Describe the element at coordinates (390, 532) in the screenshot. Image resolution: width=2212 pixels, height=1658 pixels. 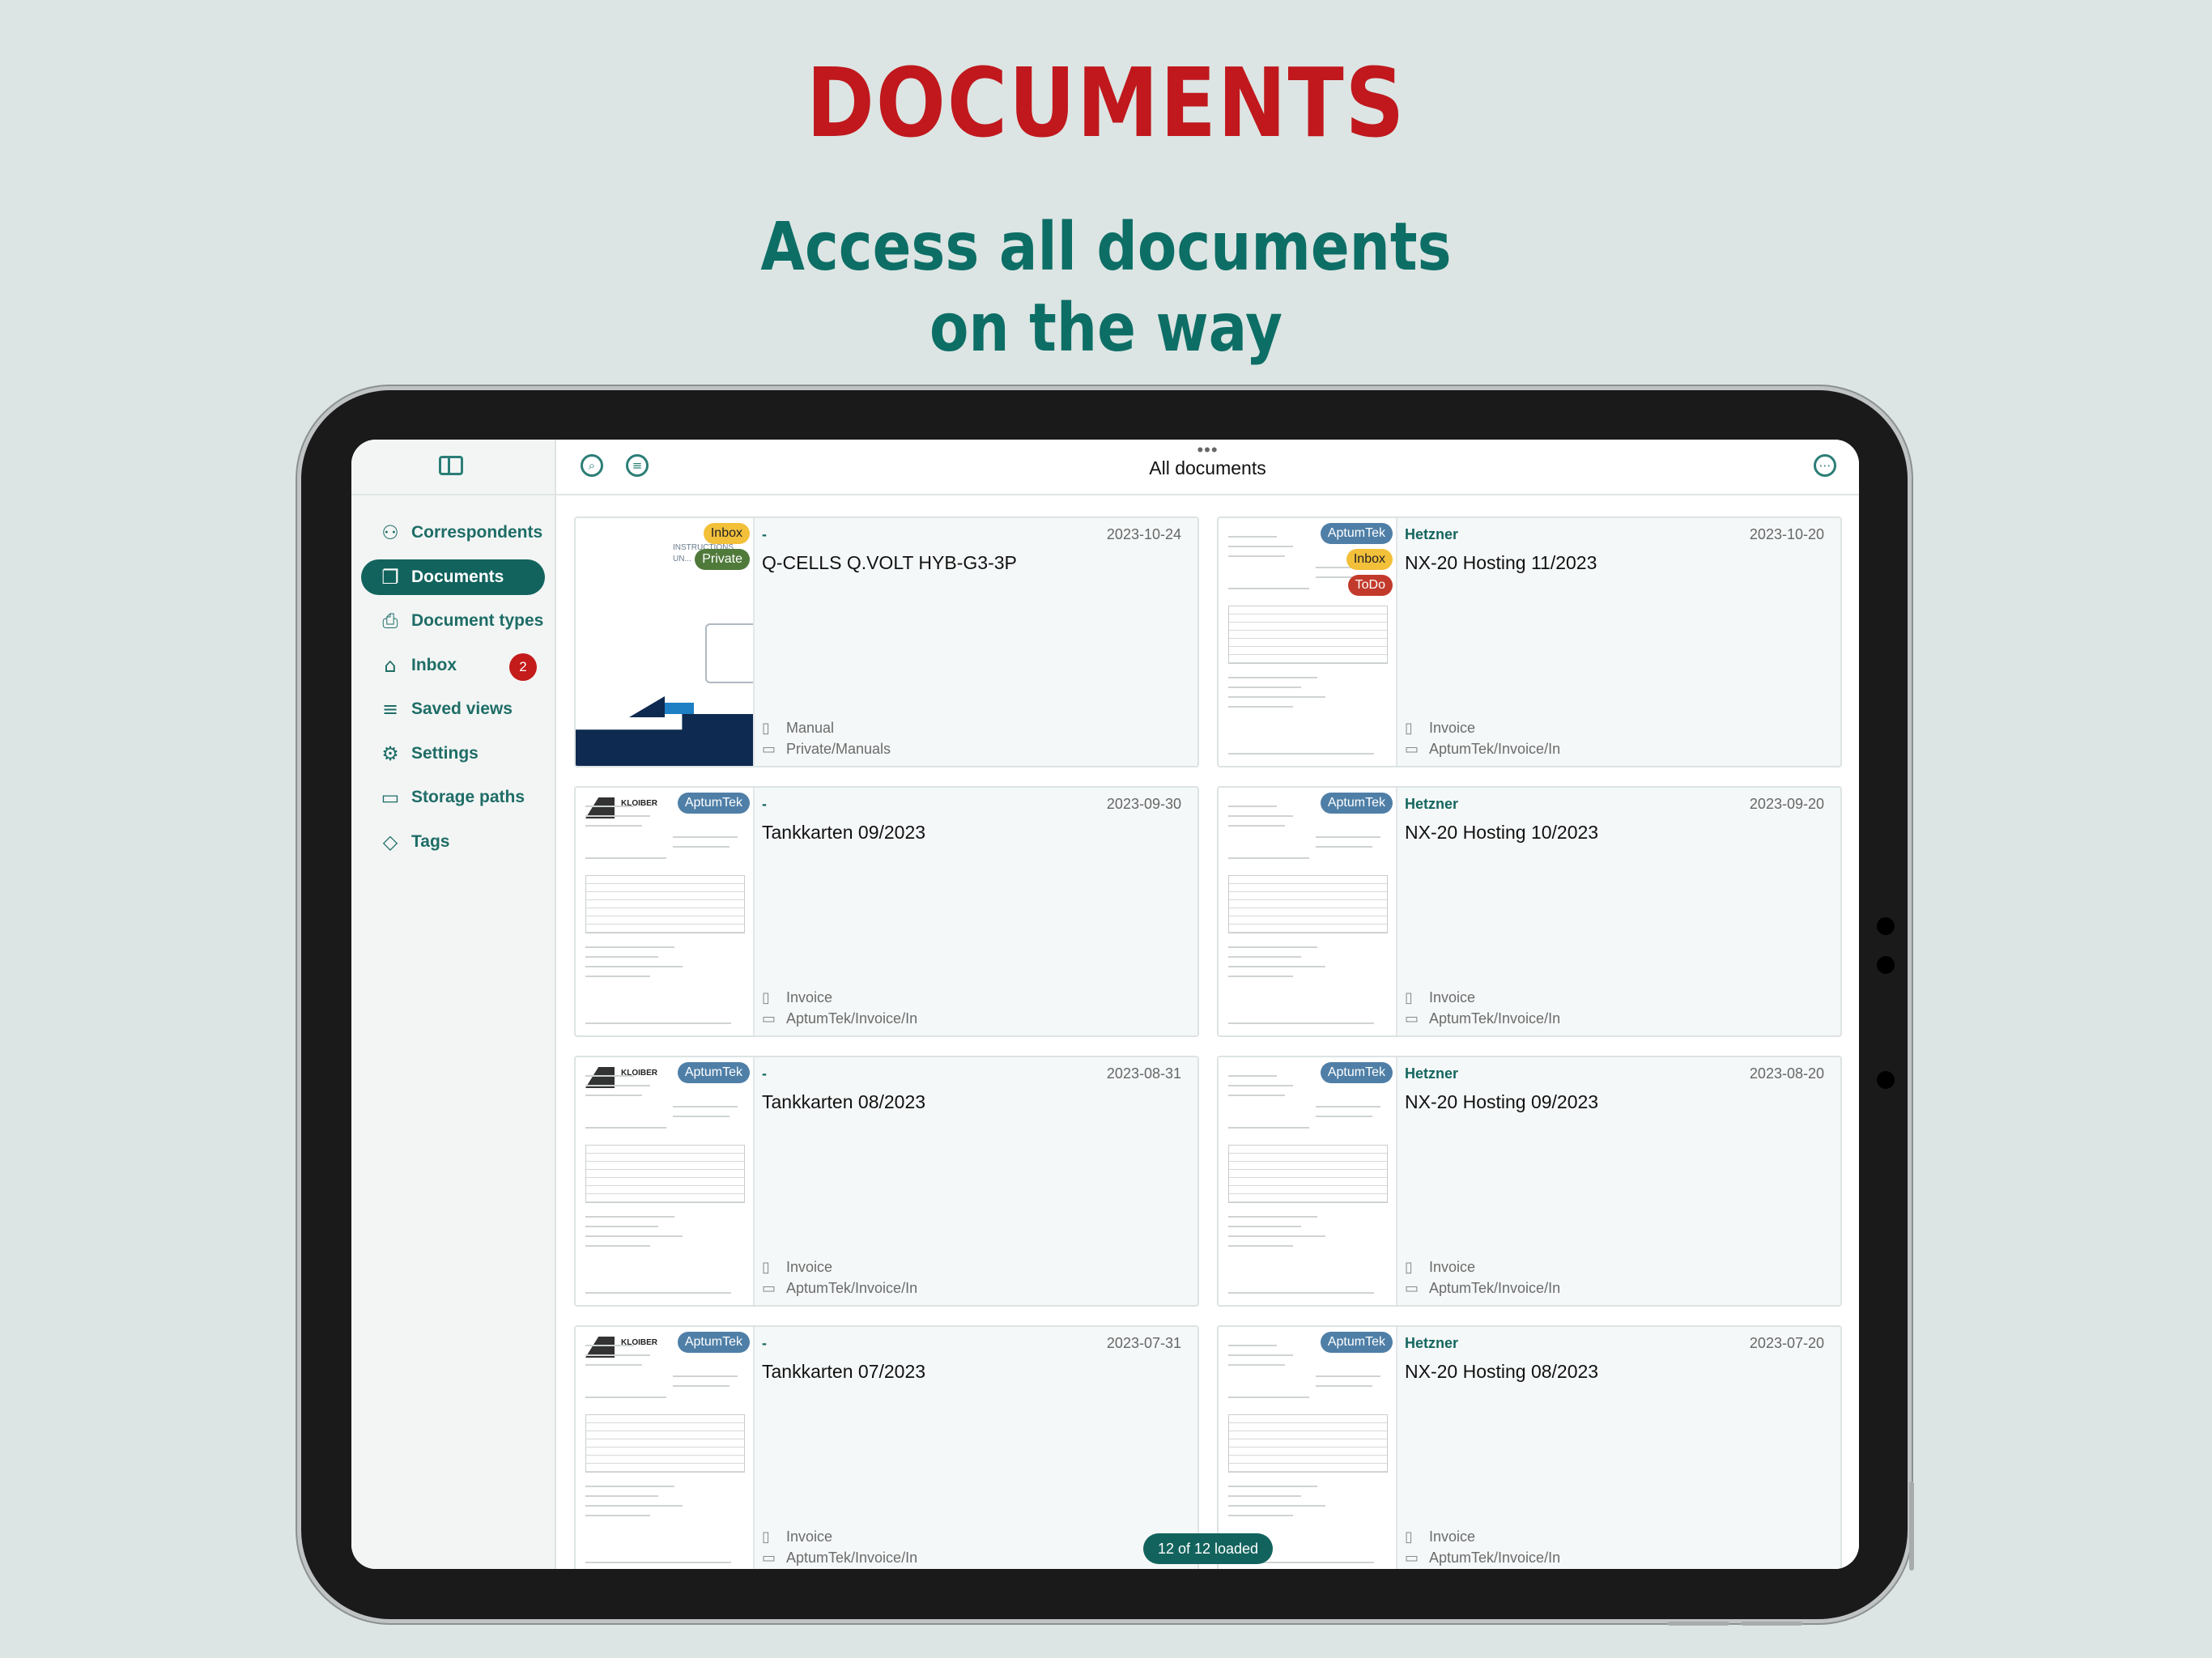
I see `person-icon: ⚇` at that location.